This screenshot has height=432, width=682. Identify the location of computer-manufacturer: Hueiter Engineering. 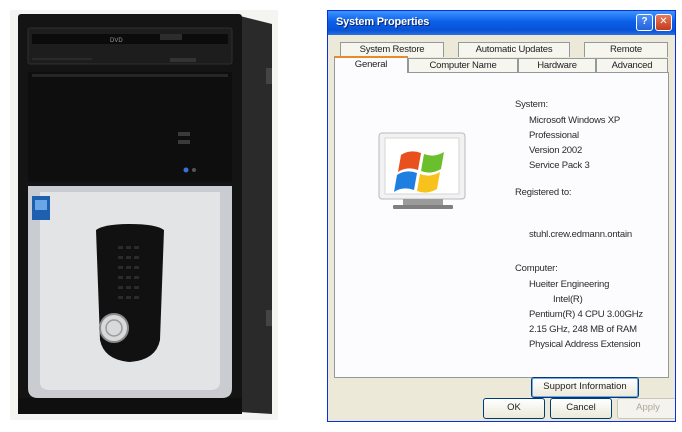
(569, 284).